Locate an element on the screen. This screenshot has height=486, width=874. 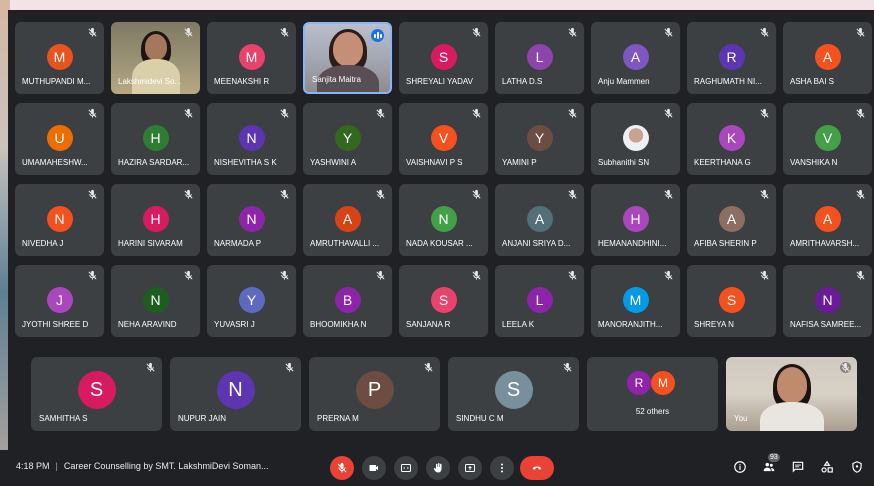
participant-name: SANJANA R is located at coordinates (428, 324).